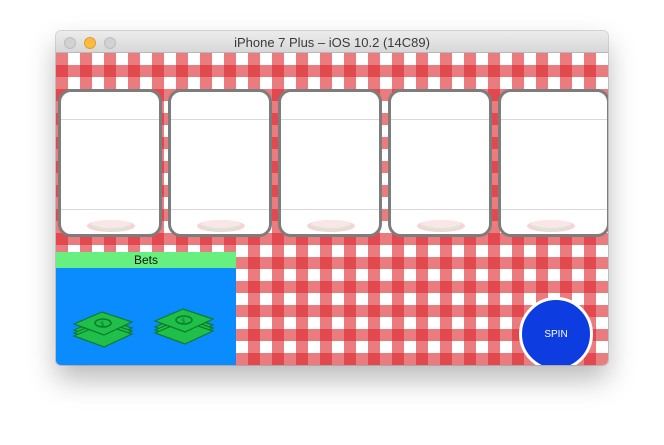 This screenshot has height=445, width=664. I want to click on spin-button: SPIN, so click(556, 331).